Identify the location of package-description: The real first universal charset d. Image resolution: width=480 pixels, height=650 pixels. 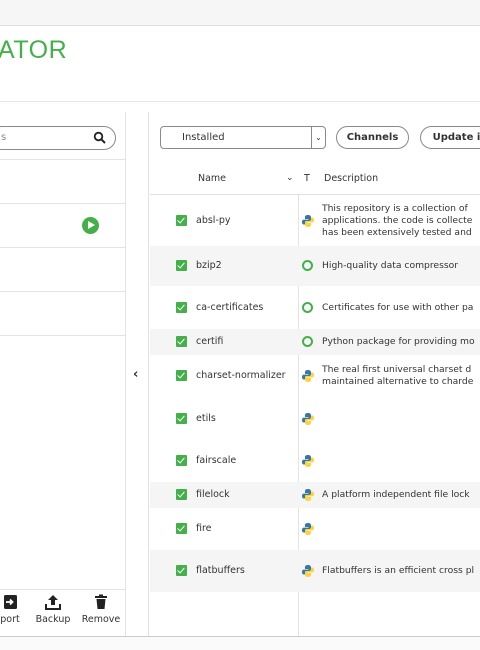
(397, 369).